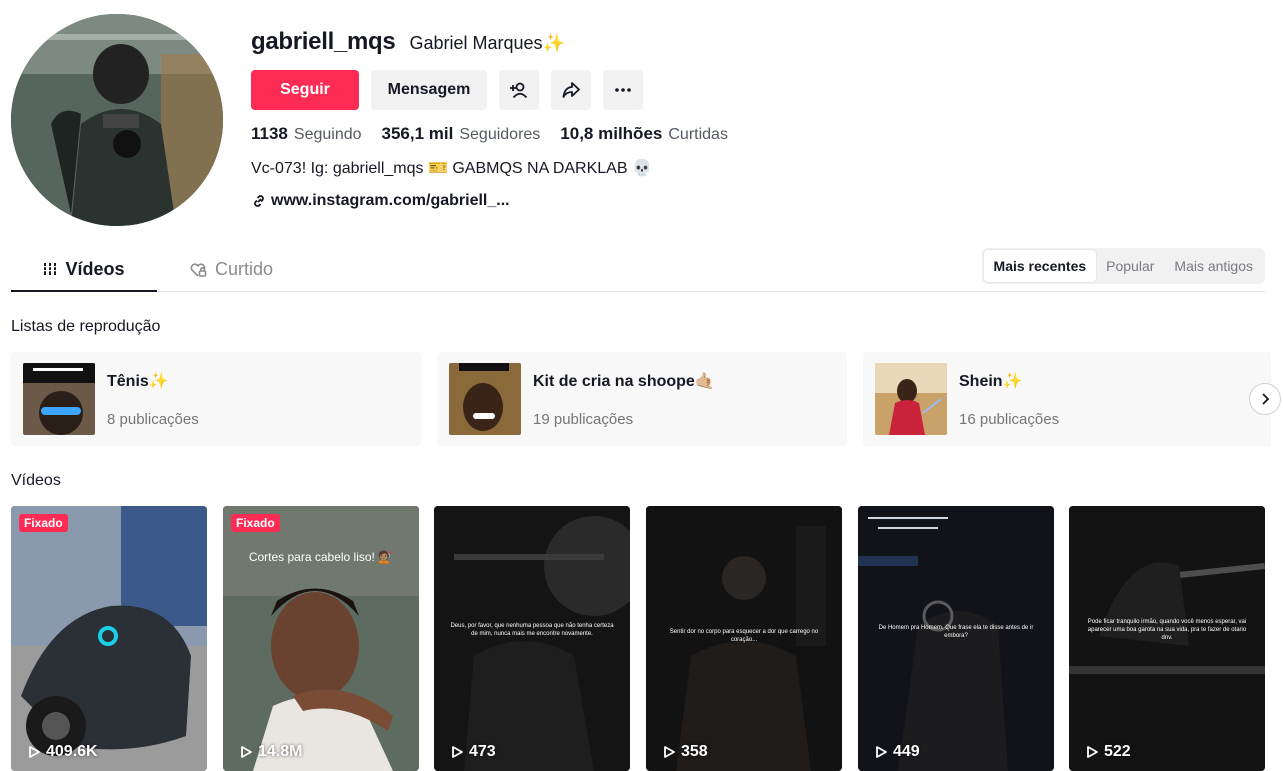  Describe the element at coordinates (153, 419) in the screenshot. I see `playlist-count: 8 publicações` at that location.